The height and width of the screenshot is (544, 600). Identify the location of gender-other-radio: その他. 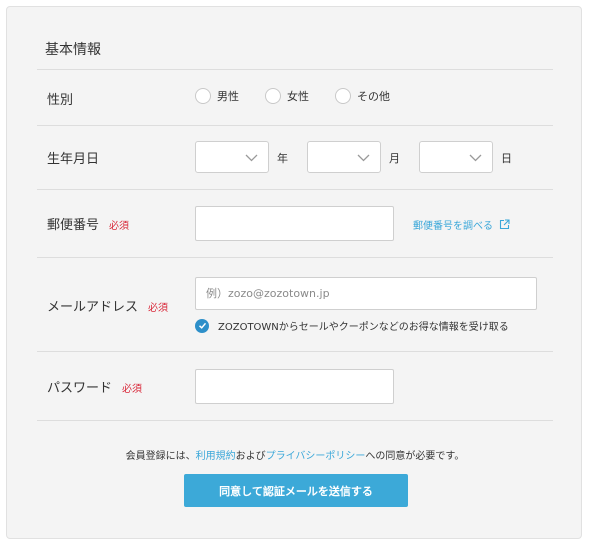
(362, 96).